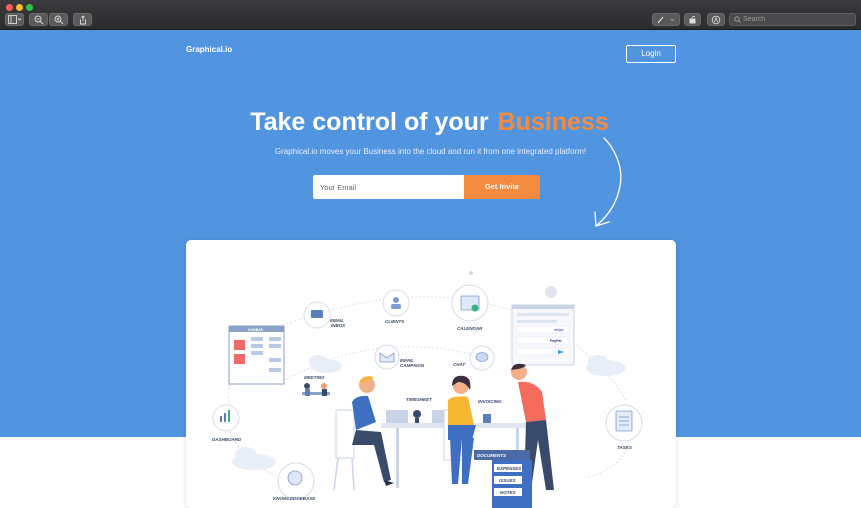 The width and height of the screenshot is (861, 508). I want to click on label-notes: NOTES, so click(508, 492).